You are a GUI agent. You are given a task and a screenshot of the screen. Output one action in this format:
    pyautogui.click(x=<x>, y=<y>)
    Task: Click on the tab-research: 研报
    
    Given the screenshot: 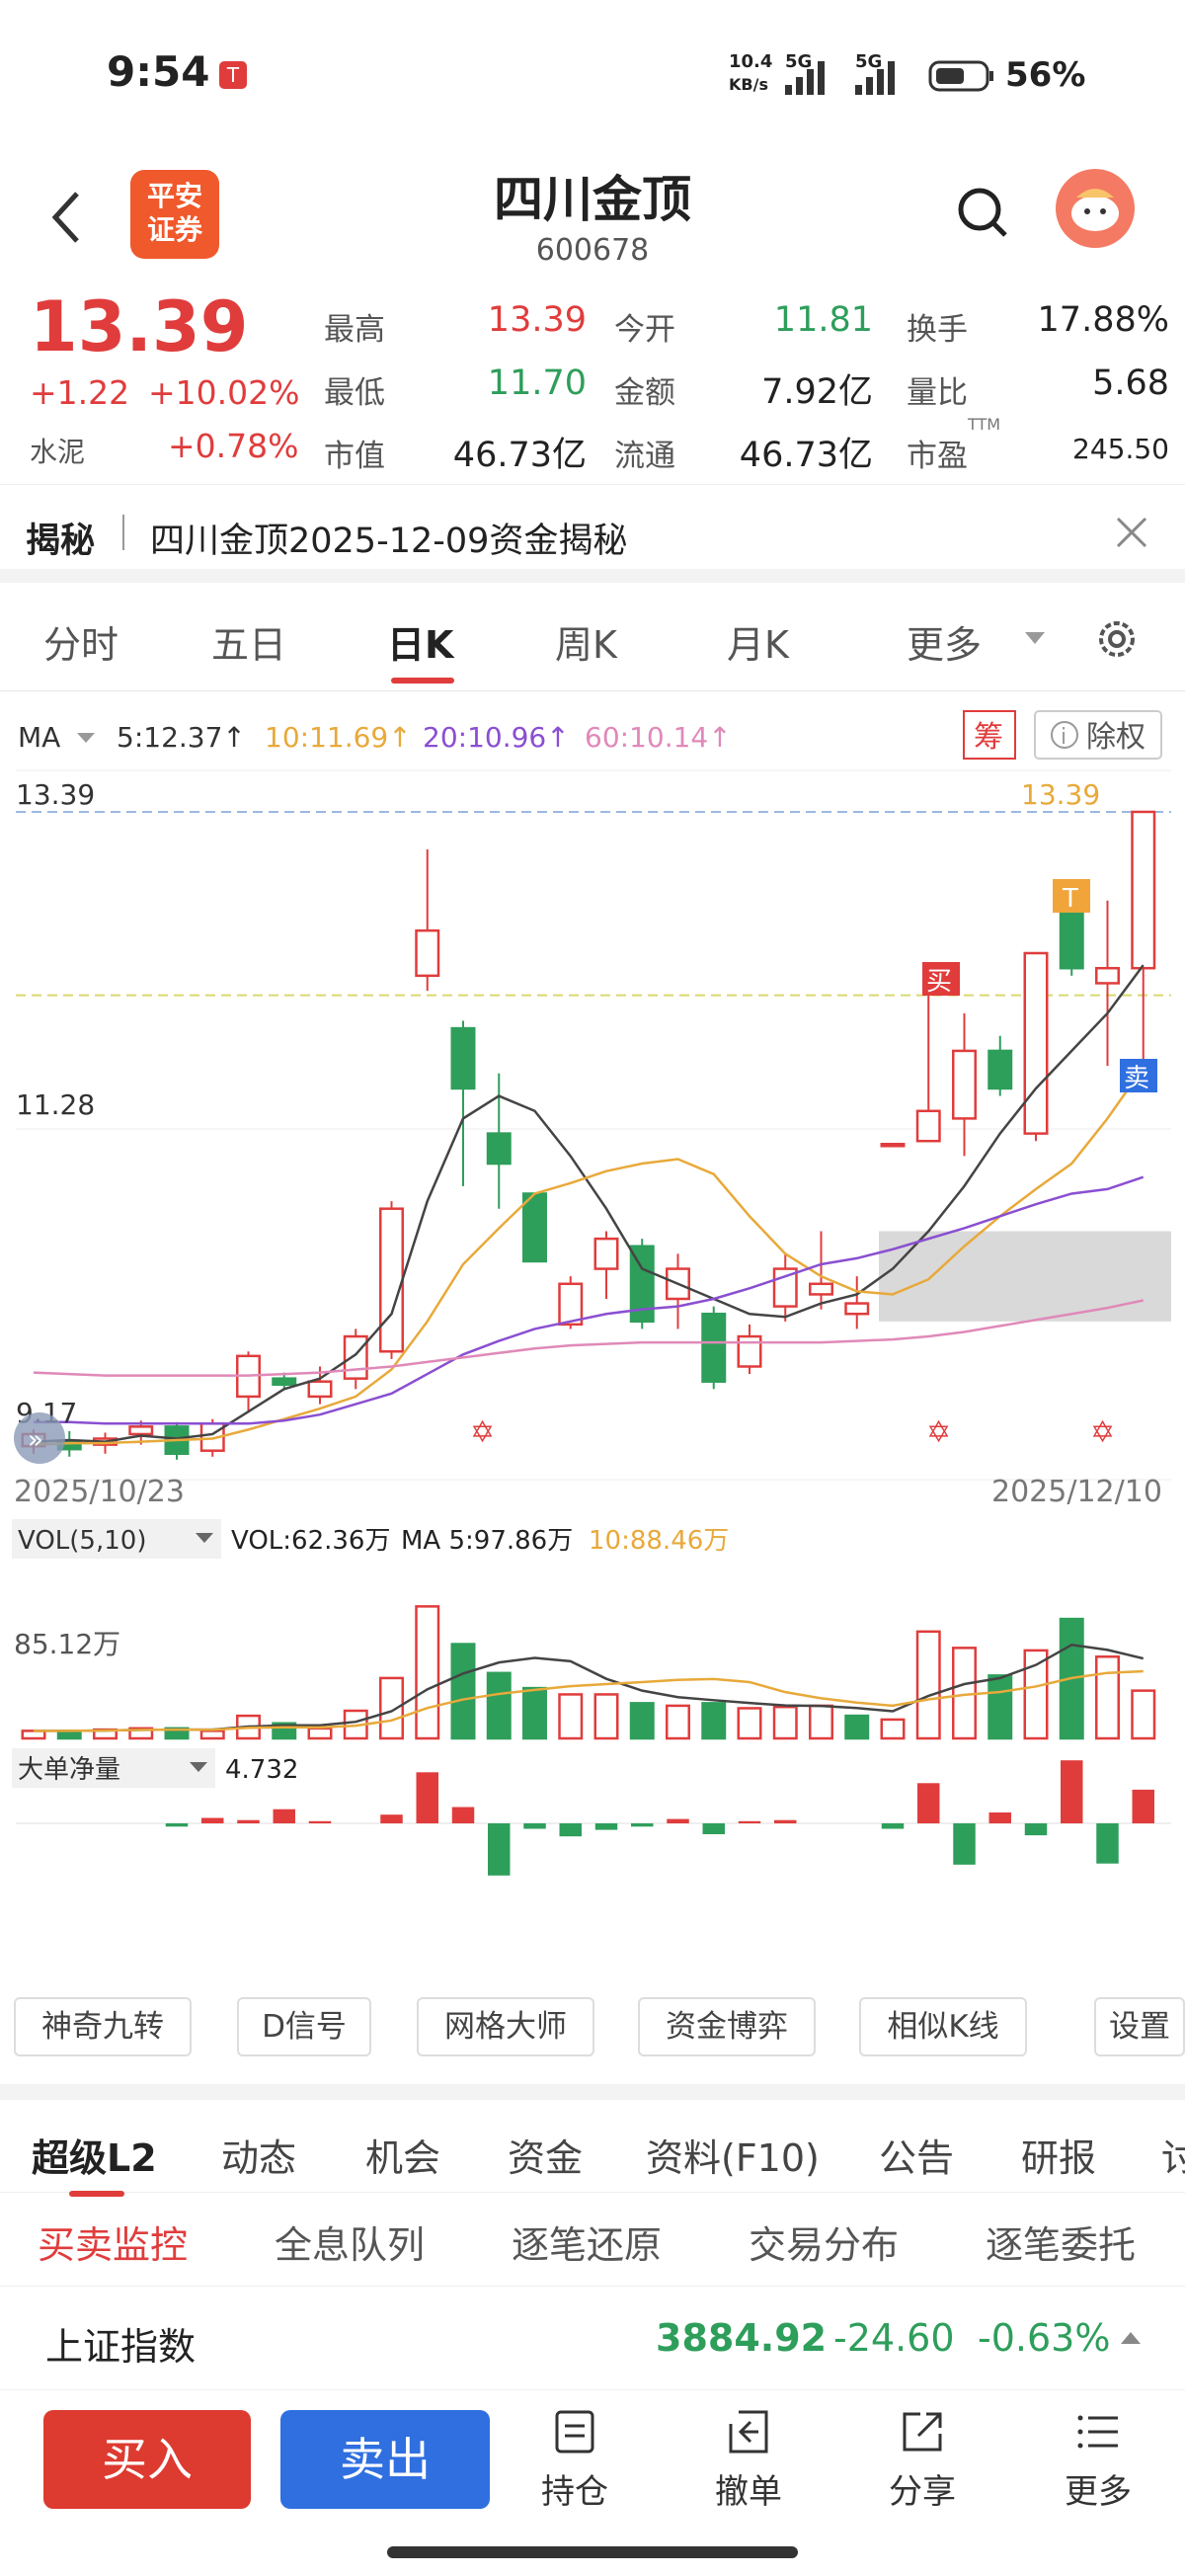 What is the action you would take?
    pyautogui.click(x=1059, y=2155)
    